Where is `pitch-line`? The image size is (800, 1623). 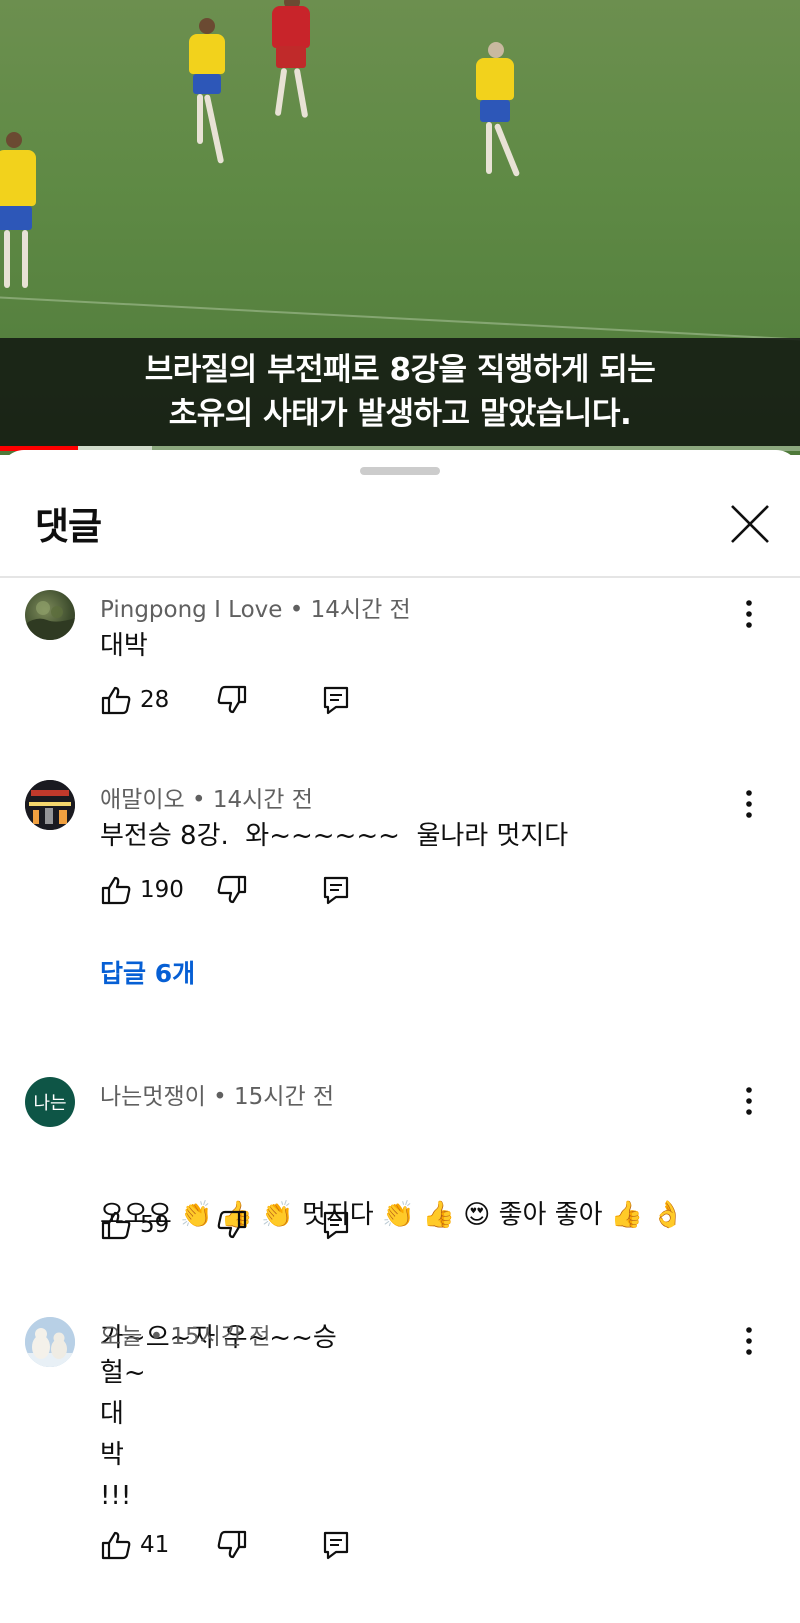 pitch-line is located at coordinates (400, 319).